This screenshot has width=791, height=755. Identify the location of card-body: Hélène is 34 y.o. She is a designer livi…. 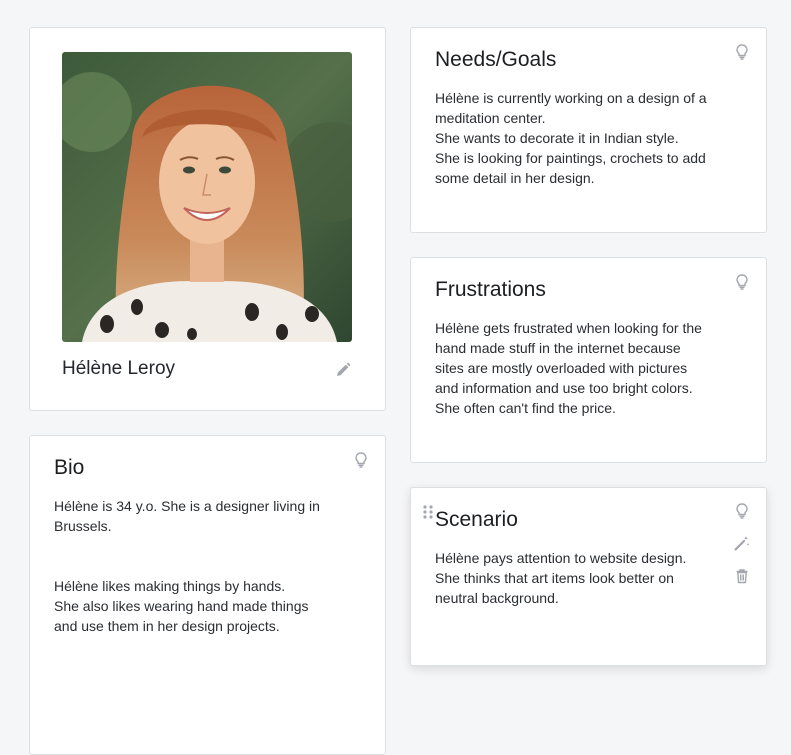
(209, 566).